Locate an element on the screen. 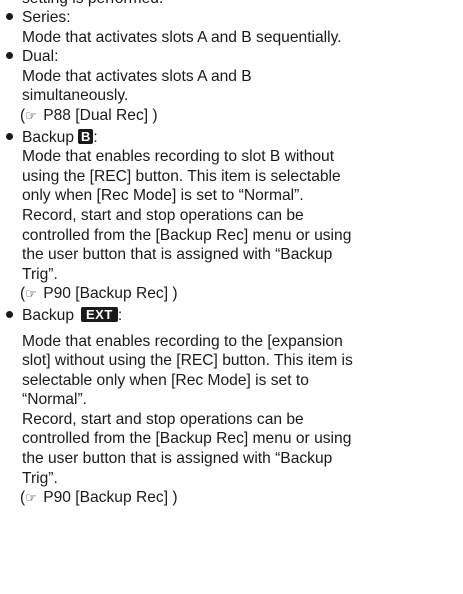 Image resolution: width=463 pixels, height=594 pixels. ext-slot-badge-icon: EXT is located at coordinates (99, 314).